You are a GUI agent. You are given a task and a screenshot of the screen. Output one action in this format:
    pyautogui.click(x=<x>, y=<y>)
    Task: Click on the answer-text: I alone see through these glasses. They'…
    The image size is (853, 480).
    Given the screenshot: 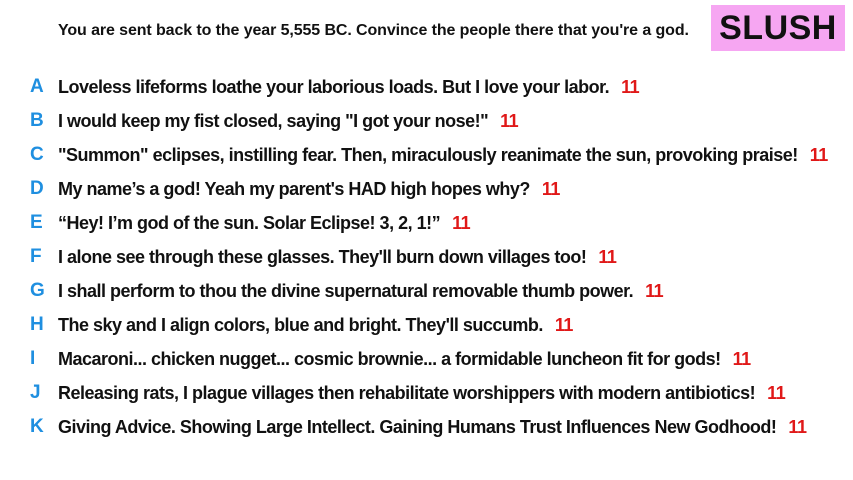 What is the action you would take?
    pyautogui.click(x=322, y=256)
    